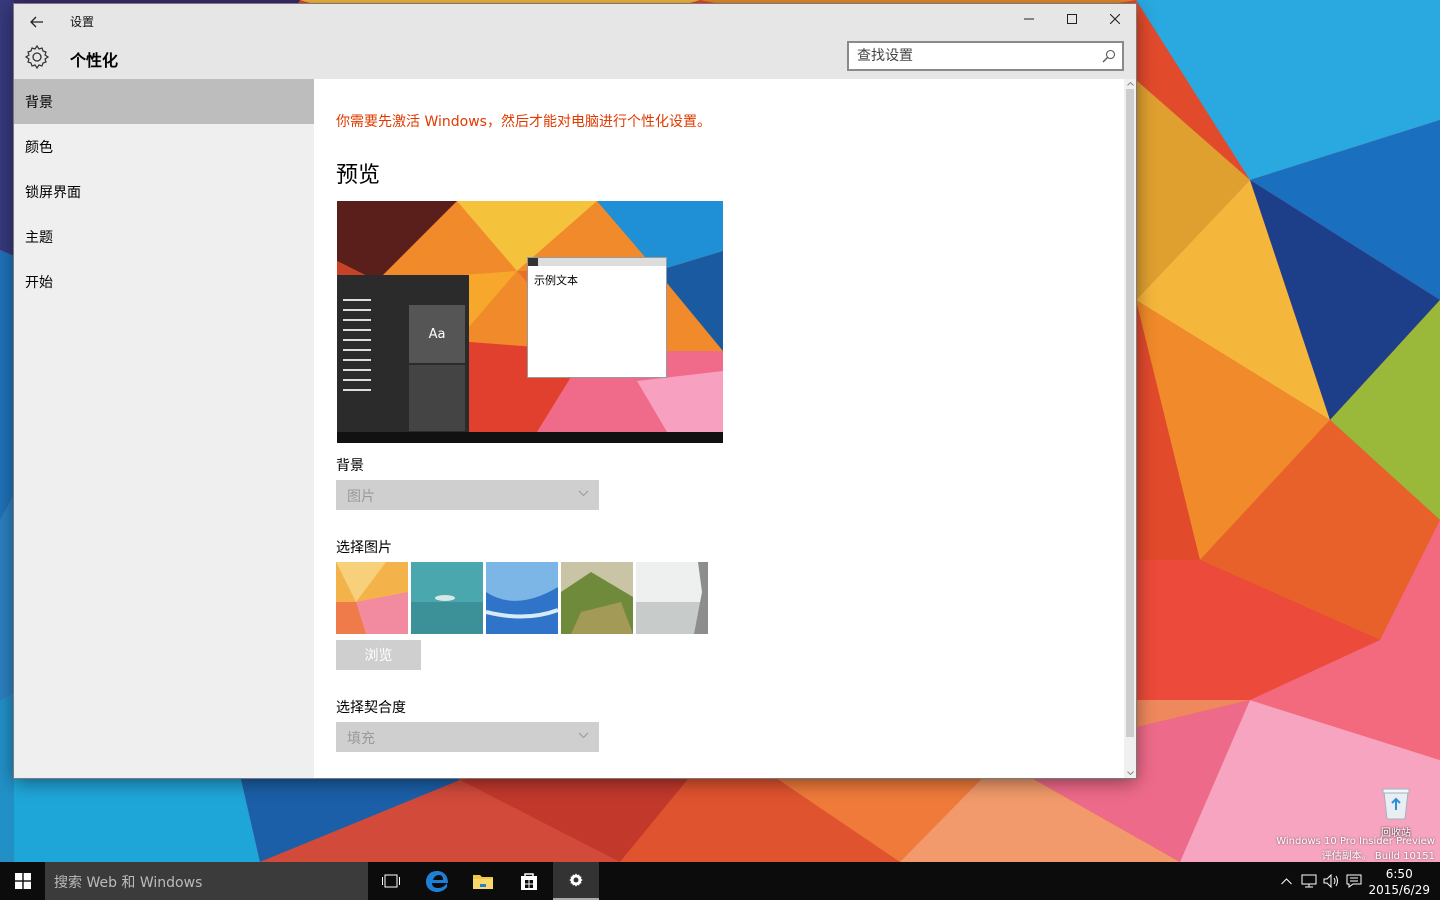 This screenshot has height=900, width=1440. I want to click on preview-image: Aa 示例文本, so click(530, 322).